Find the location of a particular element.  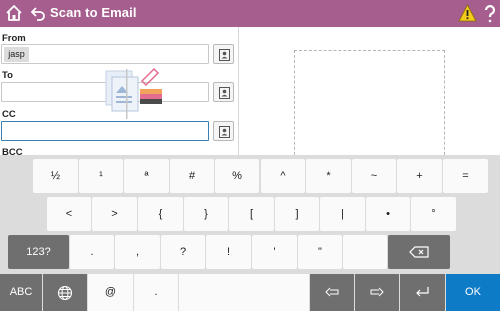

home-icon is located at coordinates (14, 13).